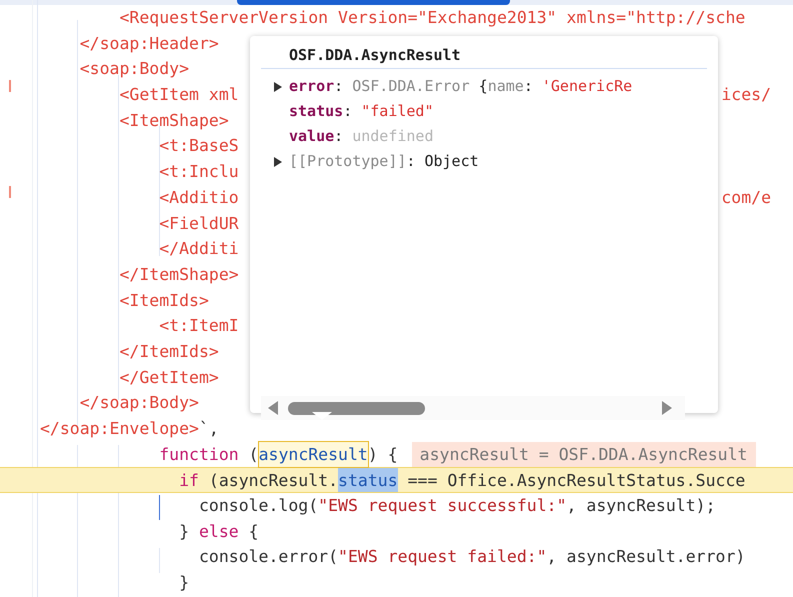  What do you see at coordinates (587, 86) in the screenshot?
I see `property-string: 'GenericRe` at bounding box center [587, 86].